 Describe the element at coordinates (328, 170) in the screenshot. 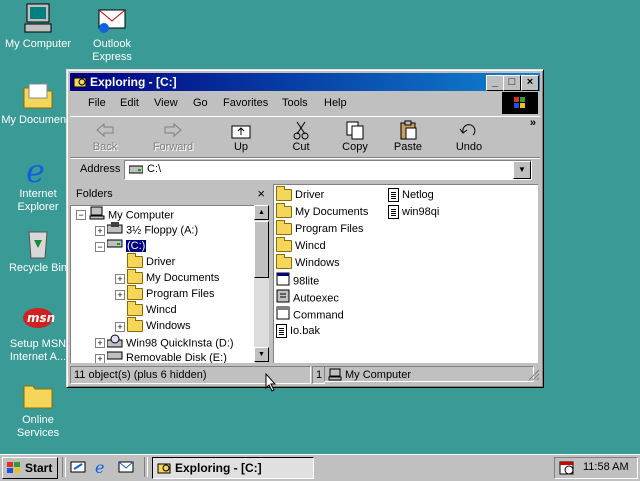

I see `address-input: C:\ ▼` at that location.